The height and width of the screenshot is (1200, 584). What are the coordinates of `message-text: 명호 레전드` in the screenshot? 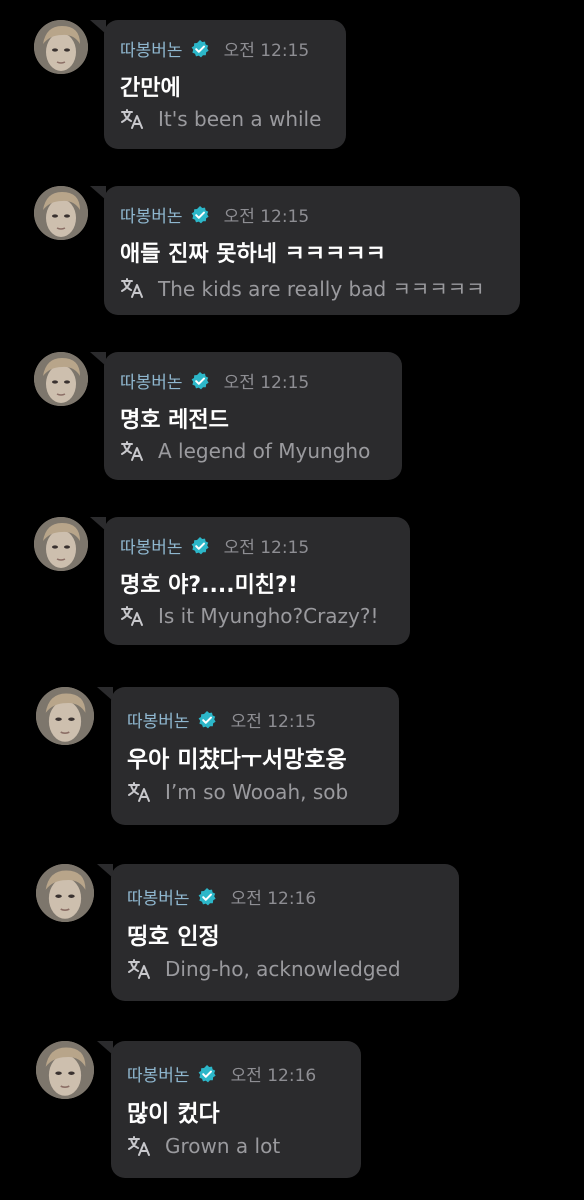 It's located at (174, 420).